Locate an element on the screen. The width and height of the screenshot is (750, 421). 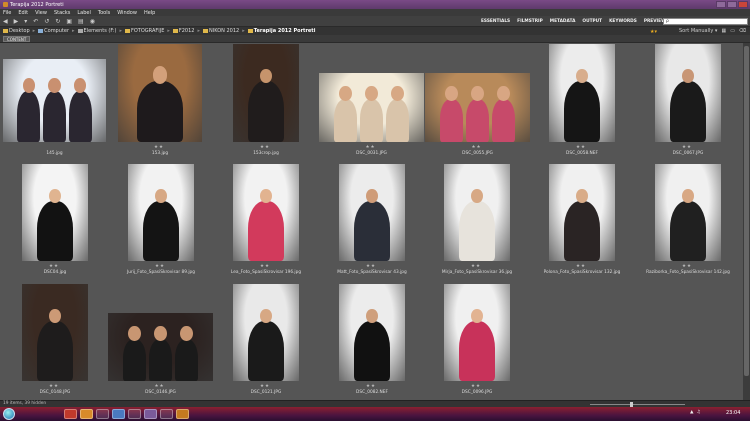
menu-tools: Tools is located at coordinates (104, 13).